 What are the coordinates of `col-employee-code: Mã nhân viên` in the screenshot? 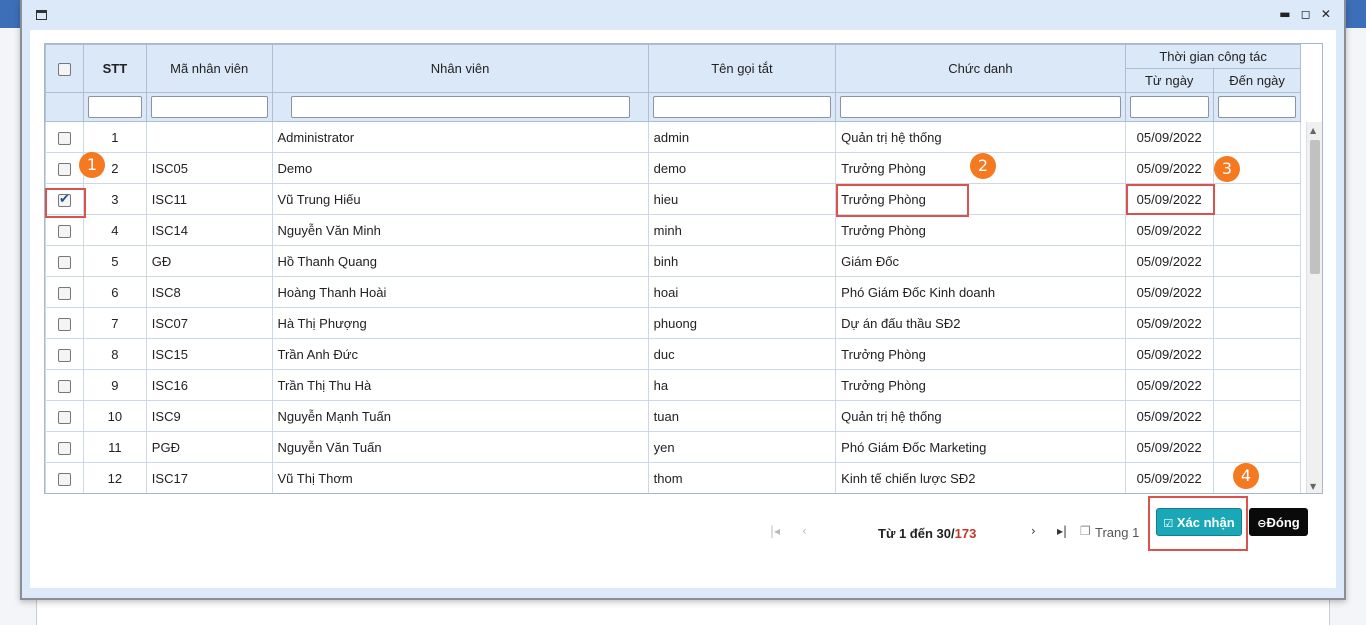 It's located at (209, 68).